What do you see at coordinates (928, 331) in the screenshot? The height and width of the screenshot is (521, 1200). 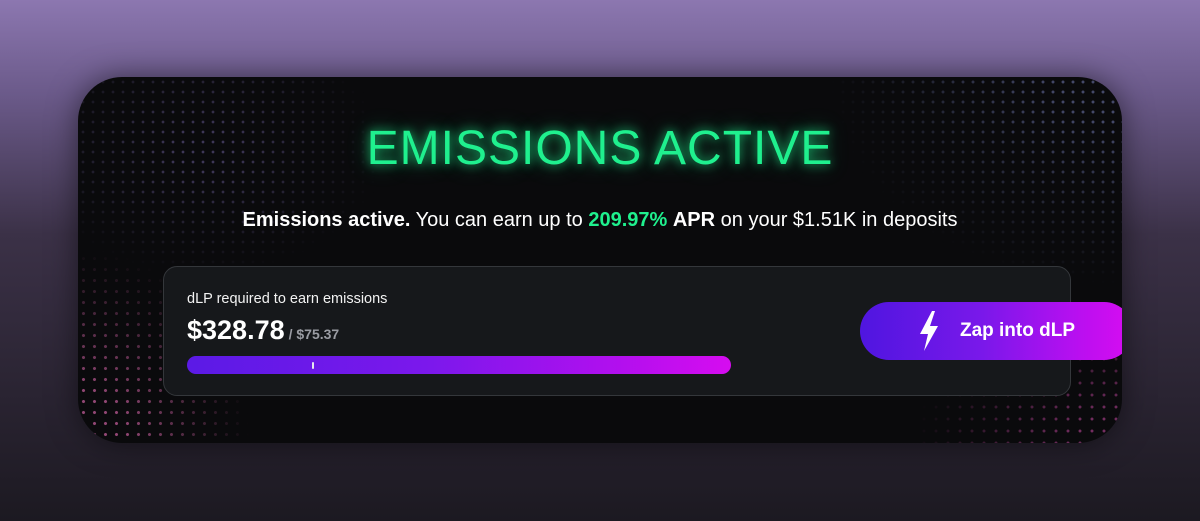 I see `lightning-bolt-icon` at bounding box center [928, 331].